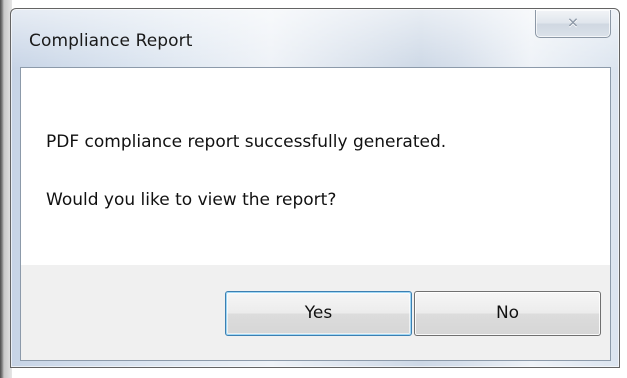  What do you see at coordinates (507, 313) in the screenshot?
I see `no-button: No` at bounding box center [507, 313].